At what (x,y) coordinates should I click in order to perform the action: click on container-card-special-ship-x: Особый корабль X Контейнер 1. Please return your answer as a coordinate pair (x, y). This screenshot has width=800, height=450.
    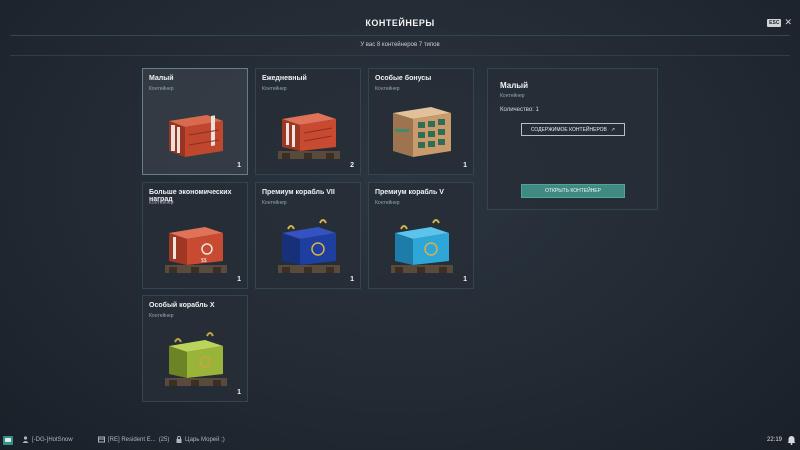
    Looking at the image, I should click on (195, 348).